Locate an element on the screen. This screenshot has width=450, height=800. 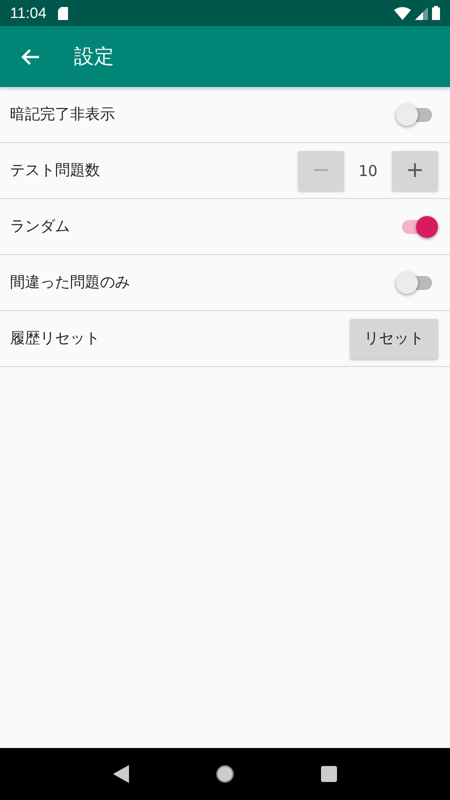
wifi-icon is located at coordinates (402, 13).